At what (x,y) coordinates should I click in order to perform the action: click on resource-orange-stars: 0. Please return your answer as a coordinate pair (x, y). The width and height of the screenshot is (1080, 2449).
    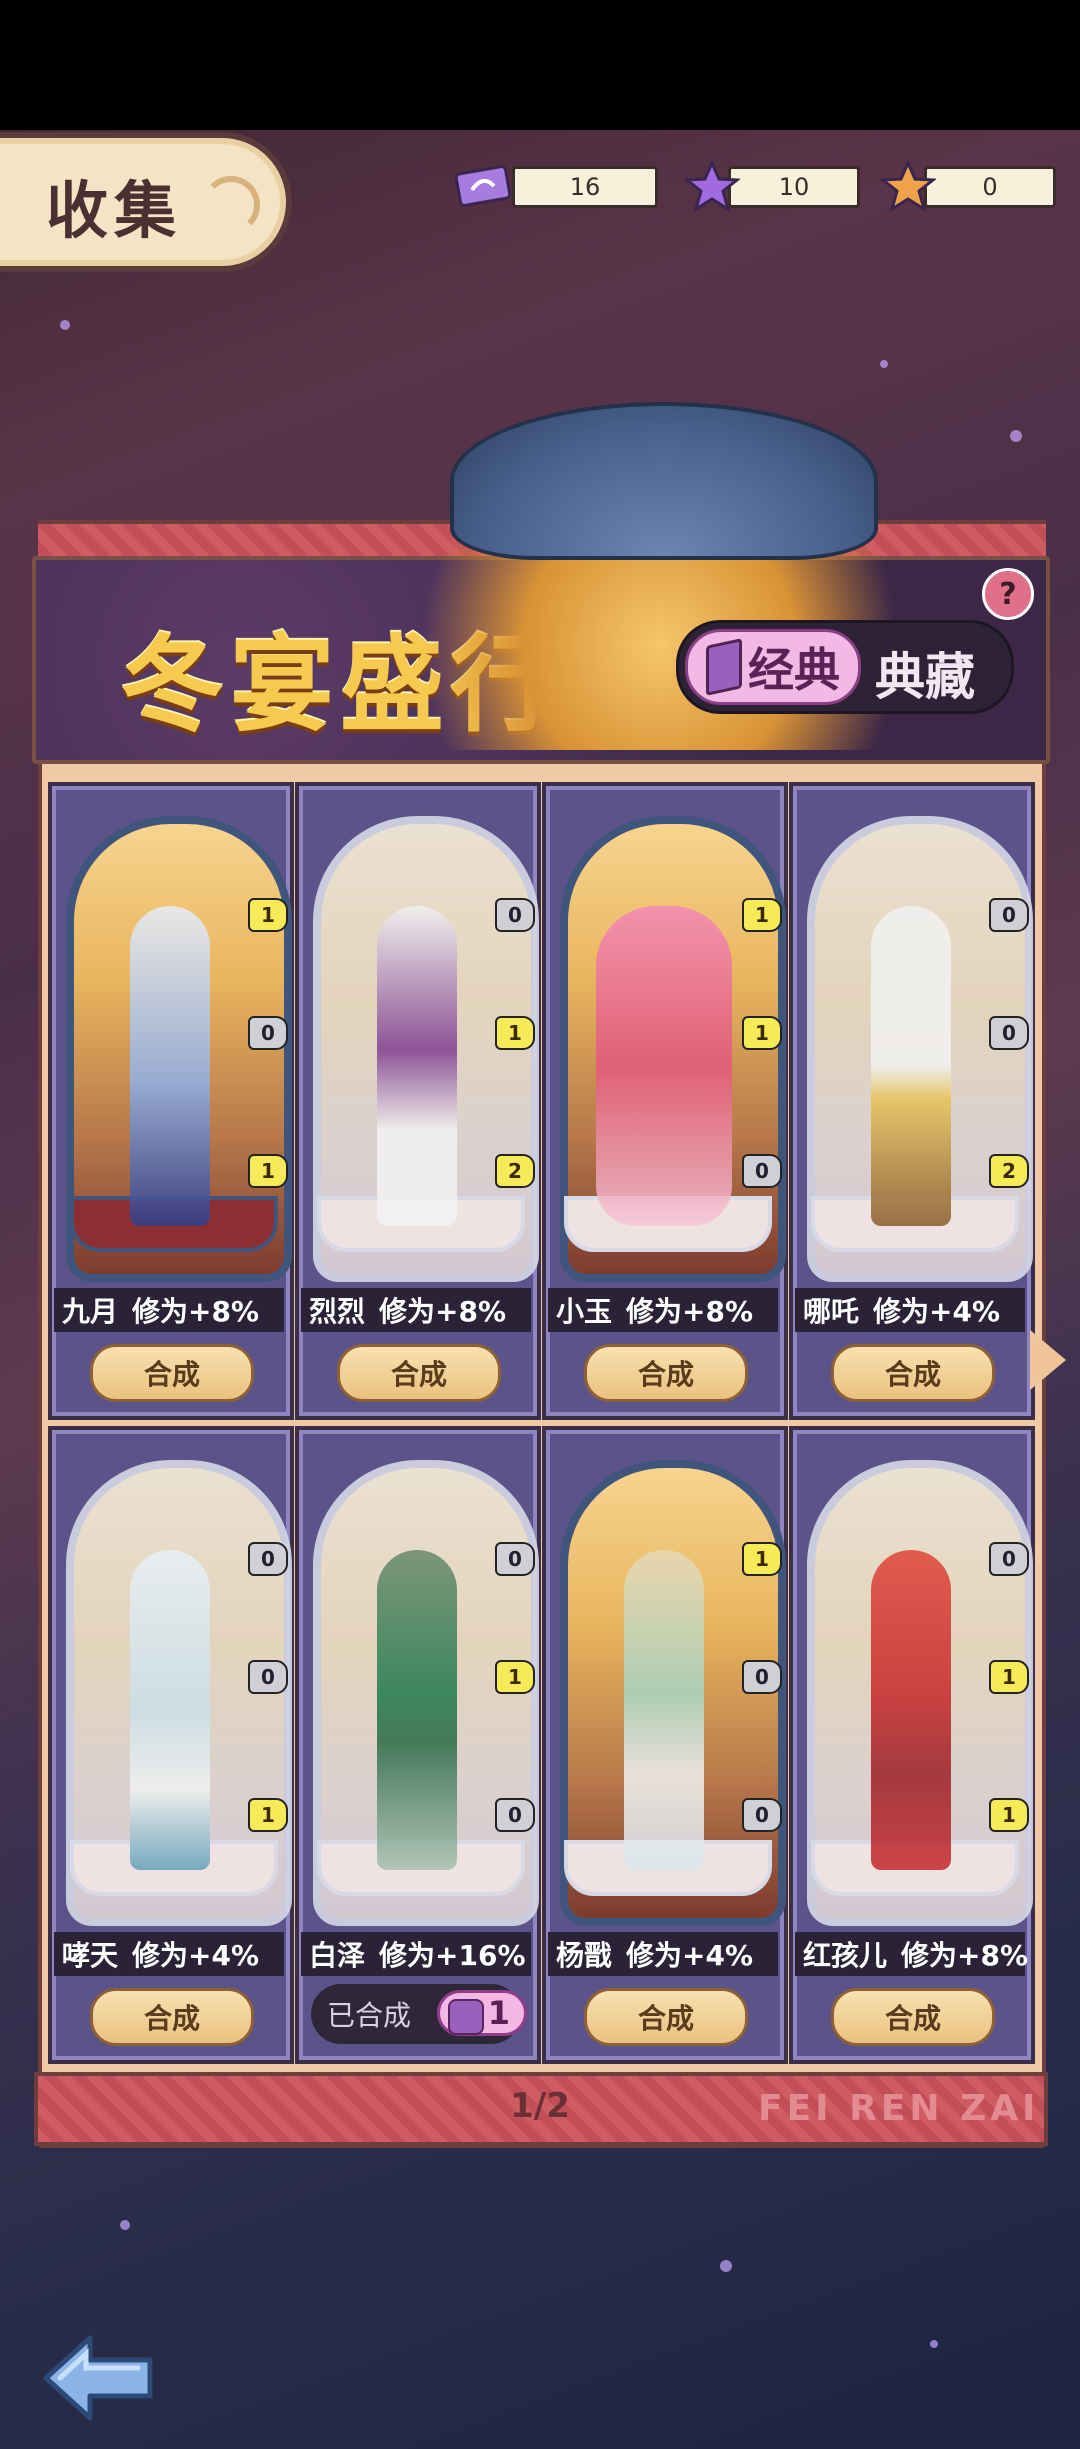
    Looking at the image, I should click on (968, 186).